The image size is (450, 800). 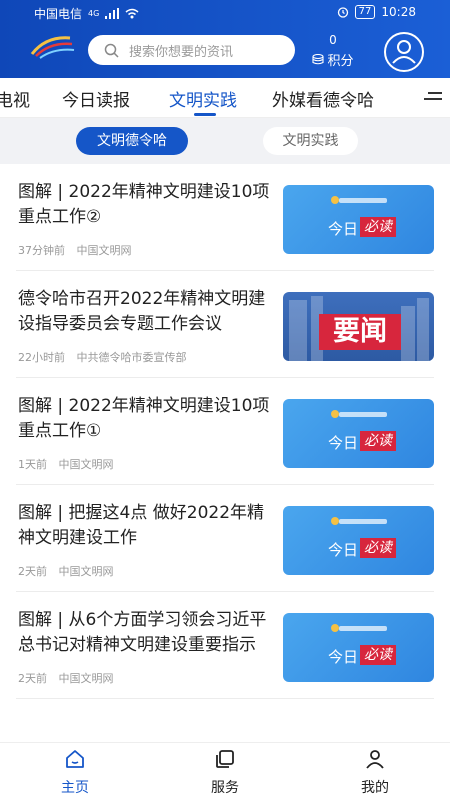 What do you see at coordinates (225, 759) in the screenshot?
I see `service-icon` at bounding box center [225, 759].